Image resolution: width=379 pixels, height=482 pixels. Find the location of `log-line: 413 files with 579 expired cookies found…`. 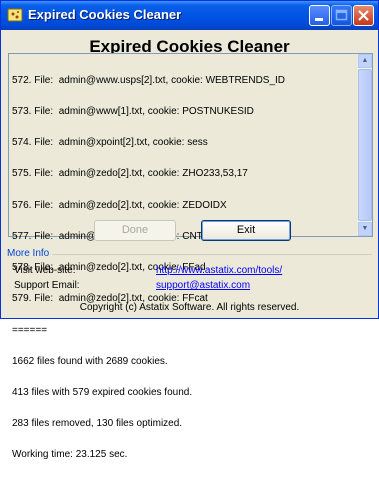

log-line: 413 files with 579 expired cookies found… is located at coordinates (102, 392).